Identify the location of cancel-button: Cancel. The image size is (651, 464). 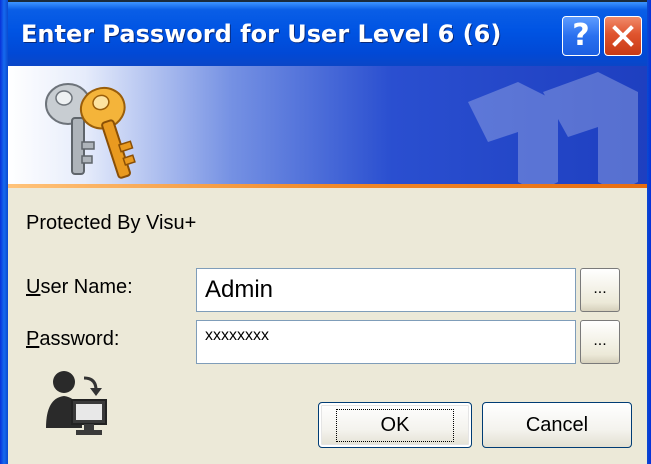
(557, 425).